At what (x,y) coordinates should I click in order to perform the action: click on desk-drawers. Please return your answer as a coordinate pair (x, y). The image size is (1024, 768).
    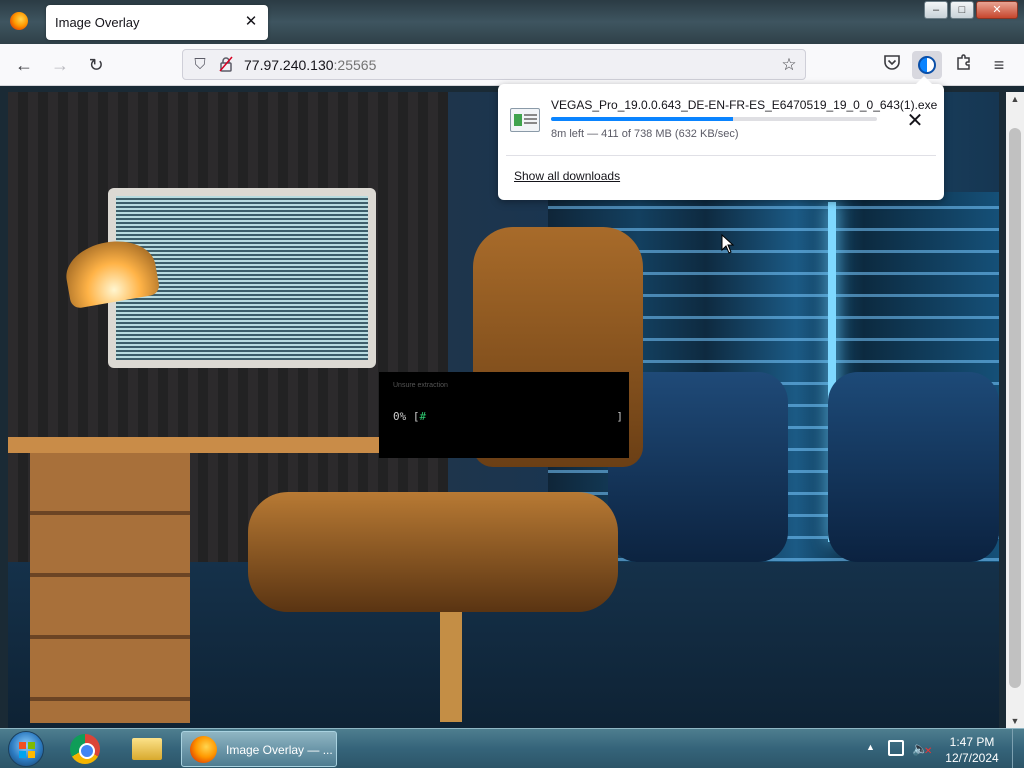
    Looking at the image, I should click on (110, 588).